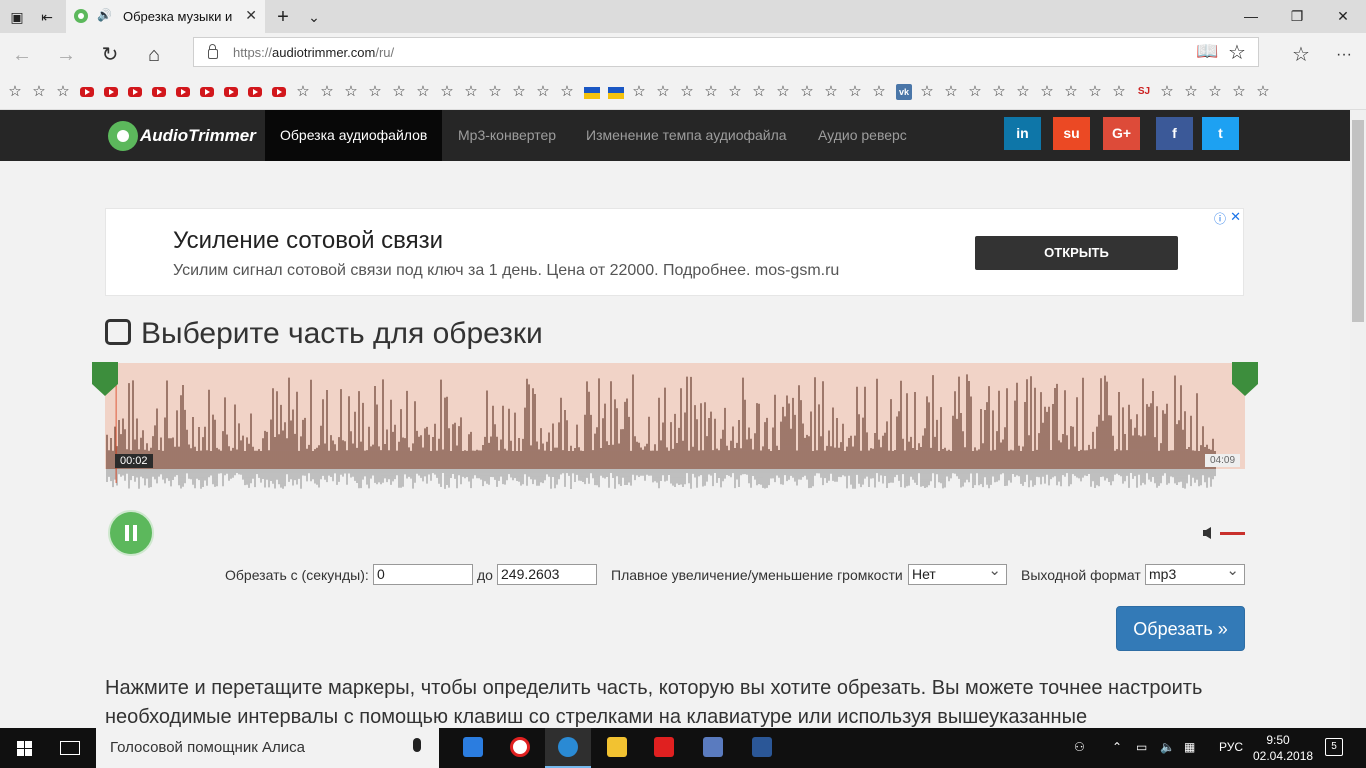 Image resolution: width=1366 pixels, height=768 pixels. I want to click on ad-headline: Усиление сотовой связи, so click(308, 241).